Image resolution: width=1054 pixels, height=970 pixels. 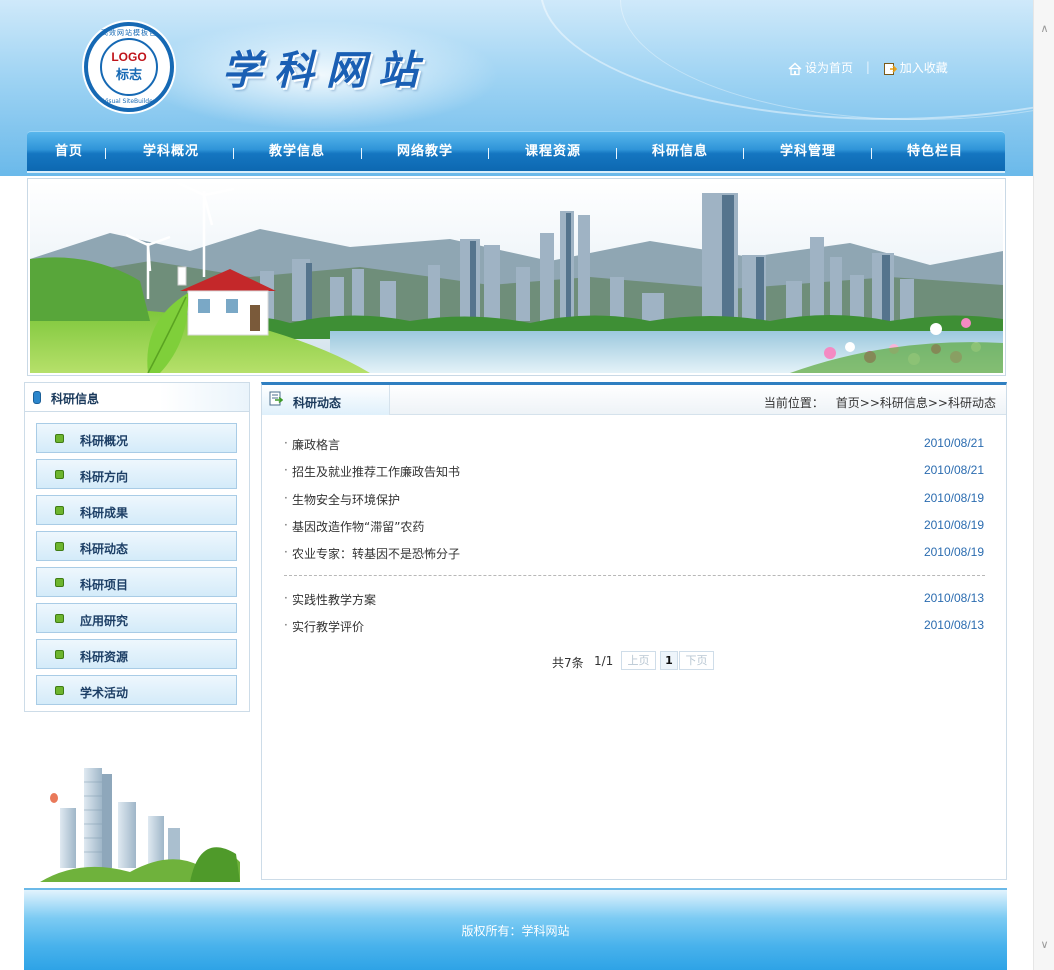 I want to click on prev-page-button: 上页, so click(x=638, y=660).